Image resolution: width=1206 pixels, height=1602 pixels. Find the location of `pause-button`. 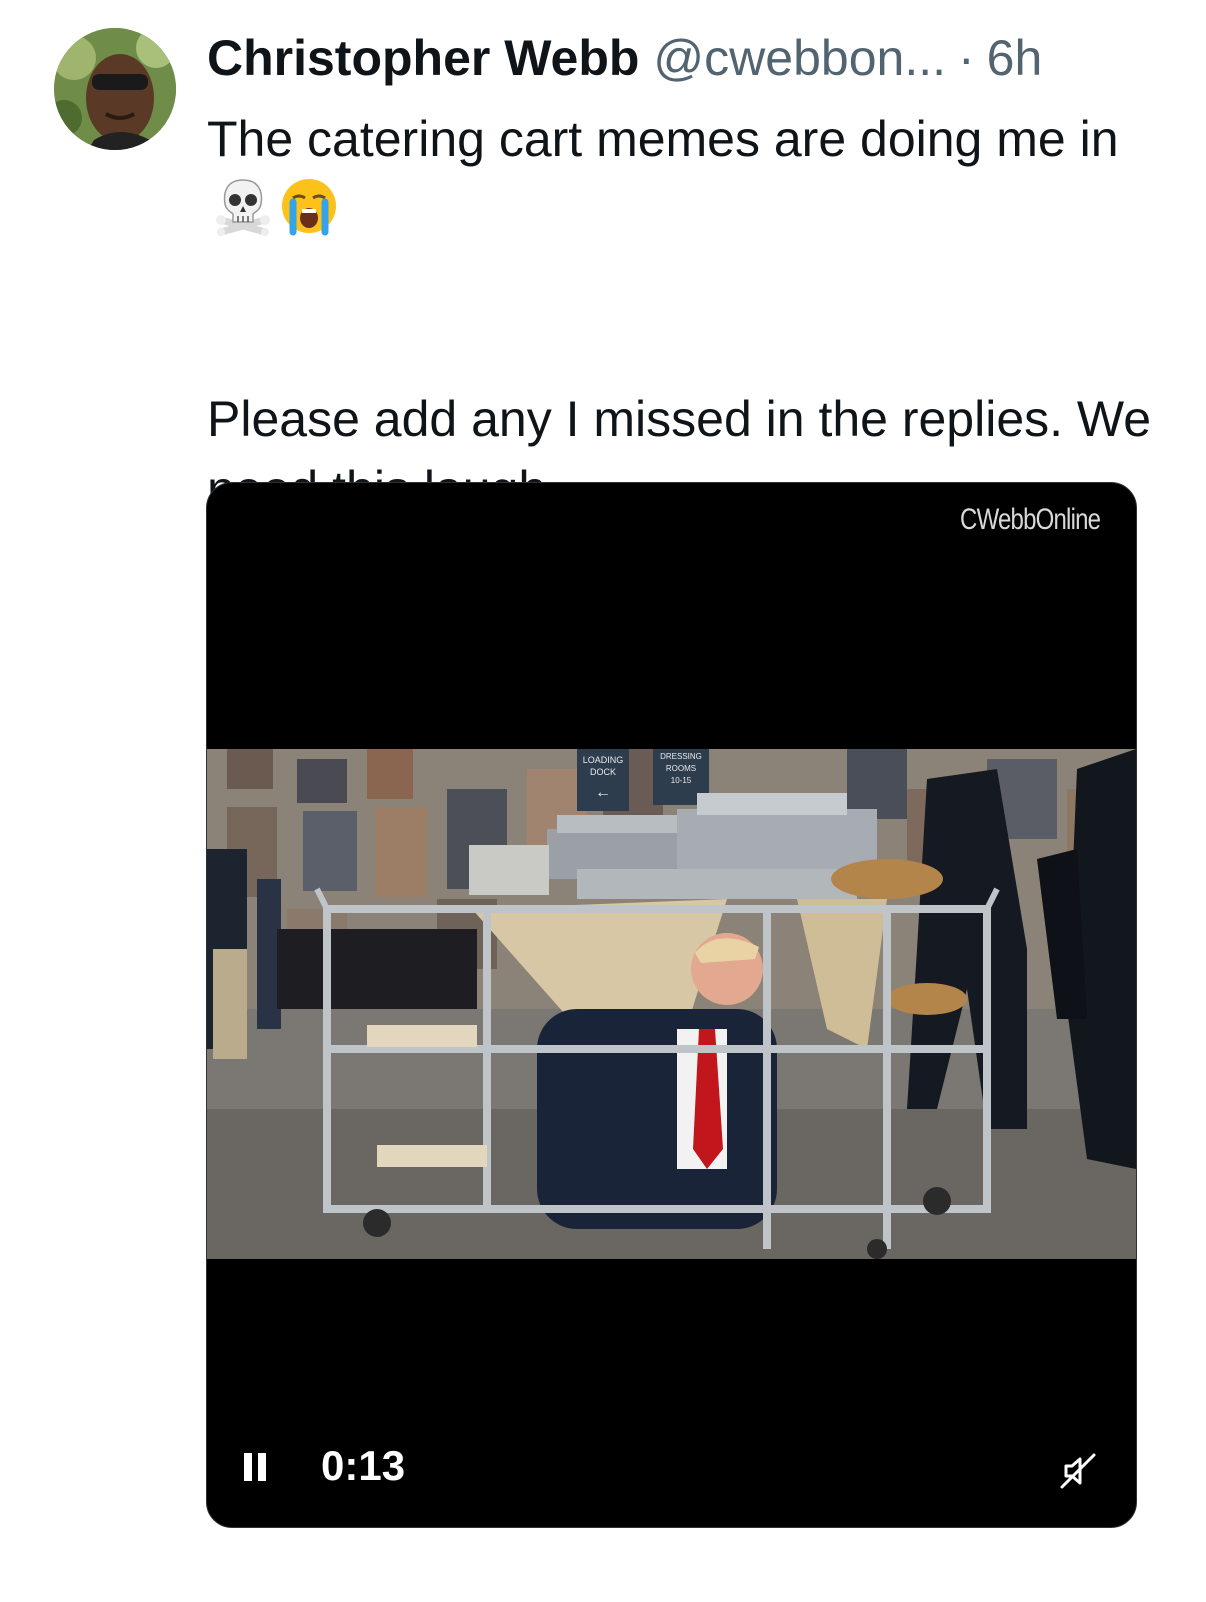

pause-button is located at coordinates (256, 1468).